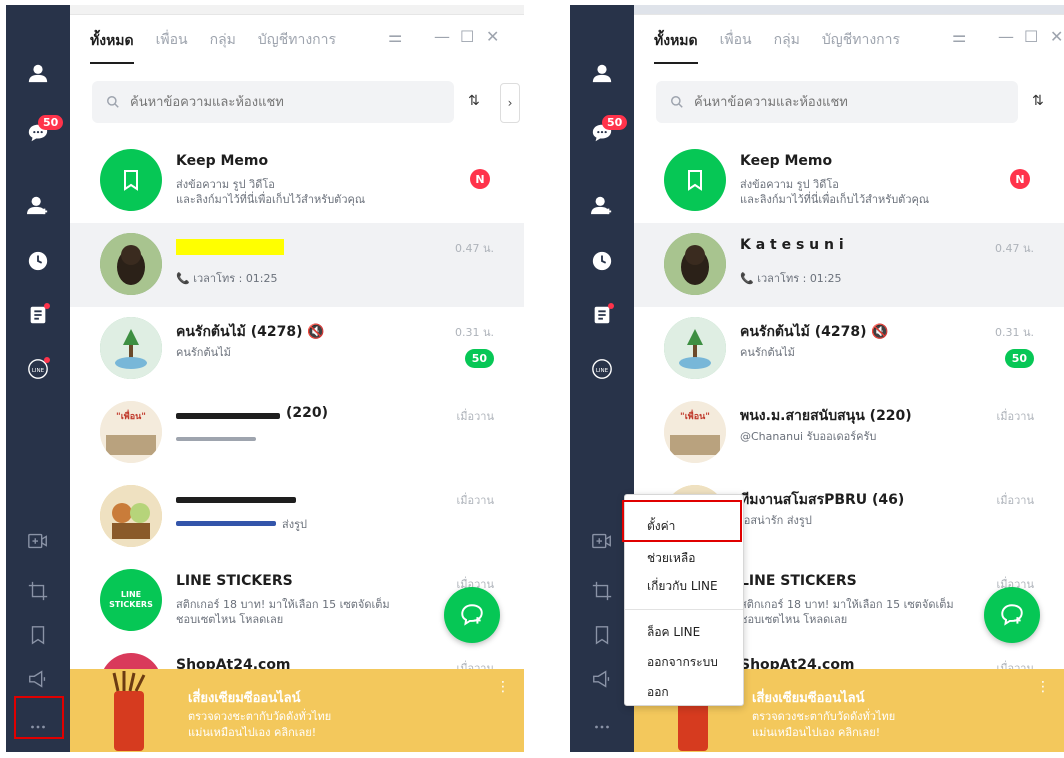  Describe the element at coordinates (658, 692) in the screenshot. I see `menu-item-exit: ออก` at that location.